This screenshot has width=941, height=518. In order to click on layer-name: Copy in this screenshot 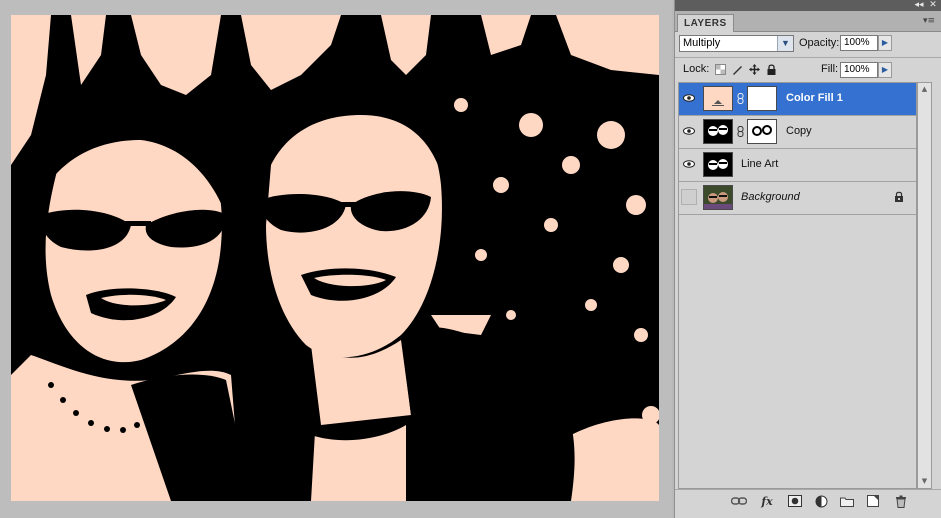, I will do `click(799, 131)`.